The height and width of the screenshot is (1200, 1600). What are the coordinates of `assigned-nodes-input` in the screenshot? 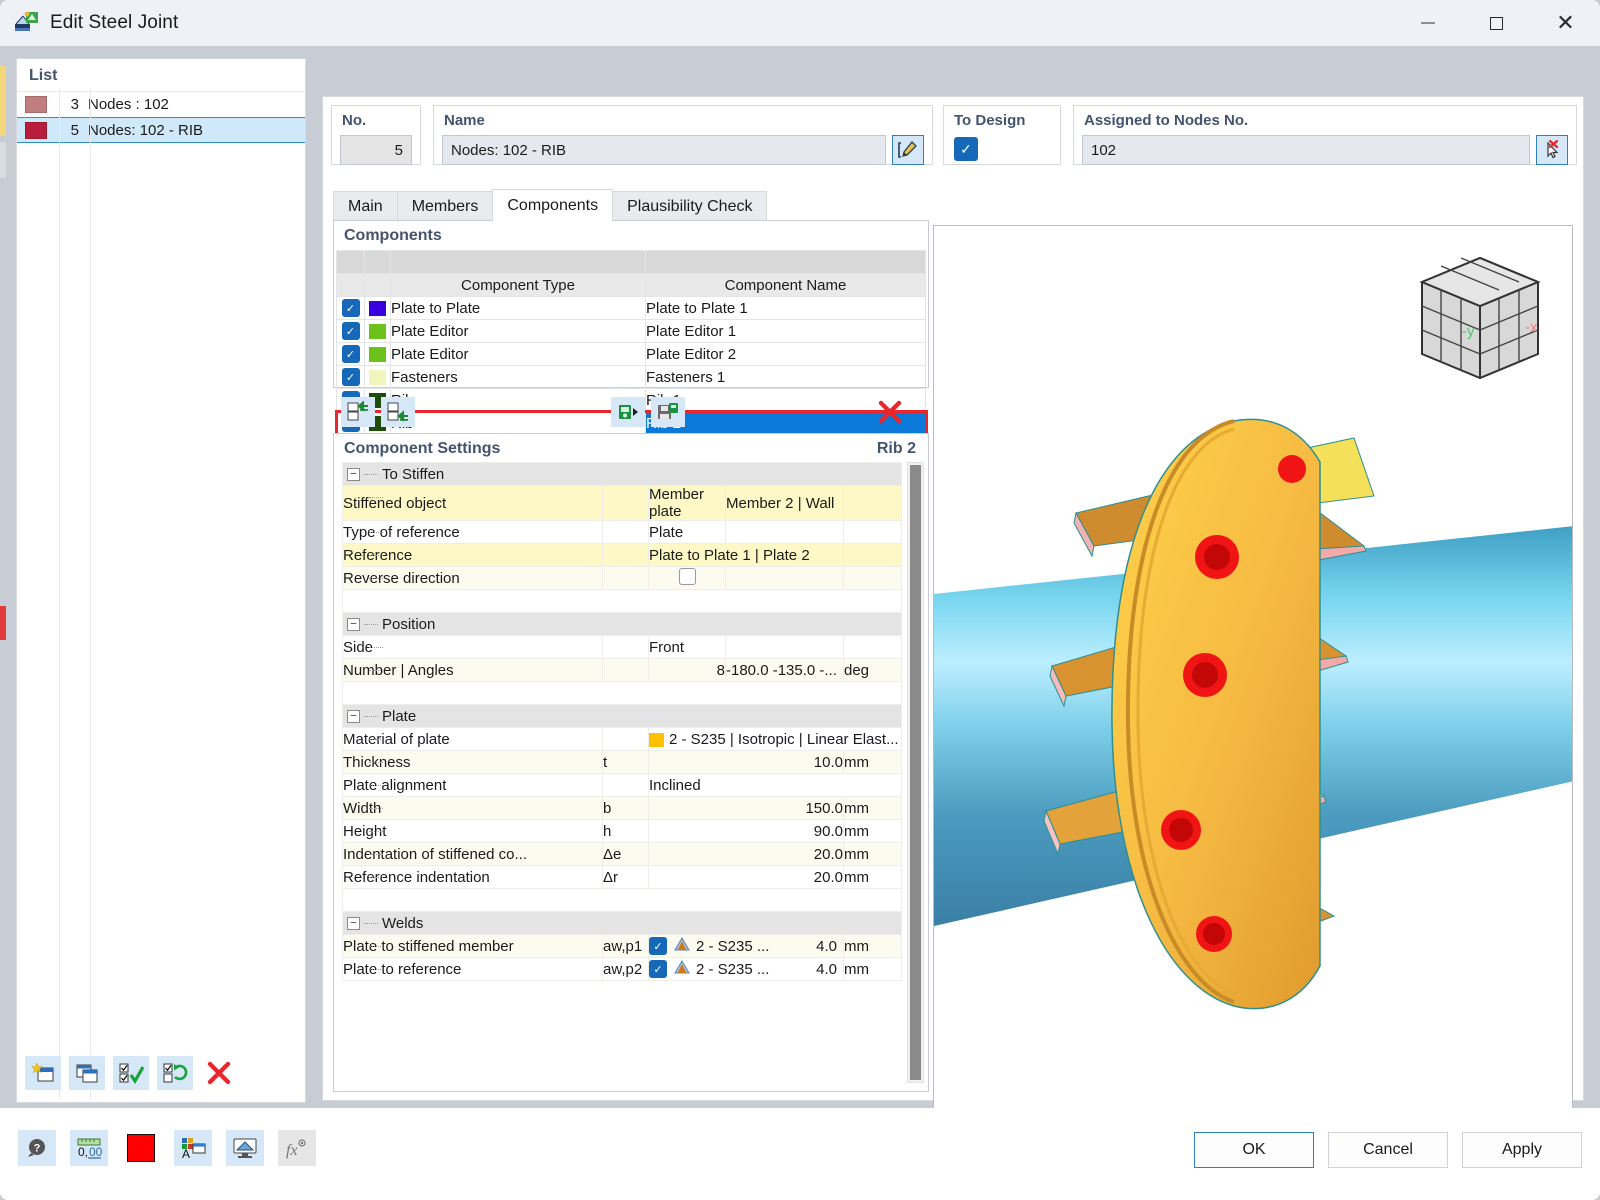 It's located at (1306, 150).